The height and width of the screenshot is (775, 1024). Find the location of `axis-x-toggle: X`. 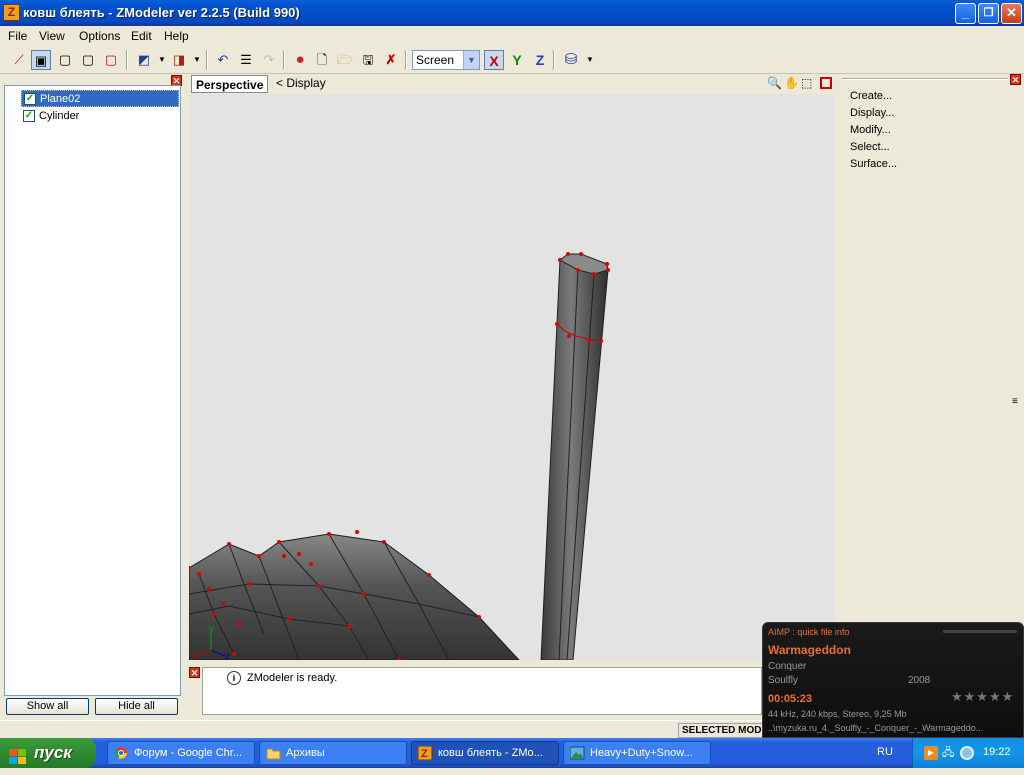

axis-x-toggle: X is located at coordinates (494, 60).